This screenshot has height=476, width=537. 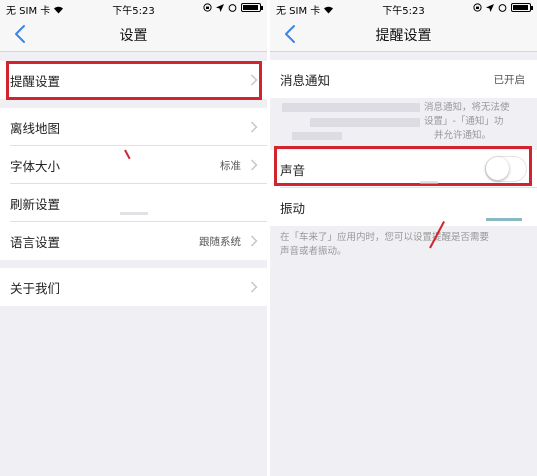 I want to click on notification-label: 消息通知, so click(x=305, y=80).